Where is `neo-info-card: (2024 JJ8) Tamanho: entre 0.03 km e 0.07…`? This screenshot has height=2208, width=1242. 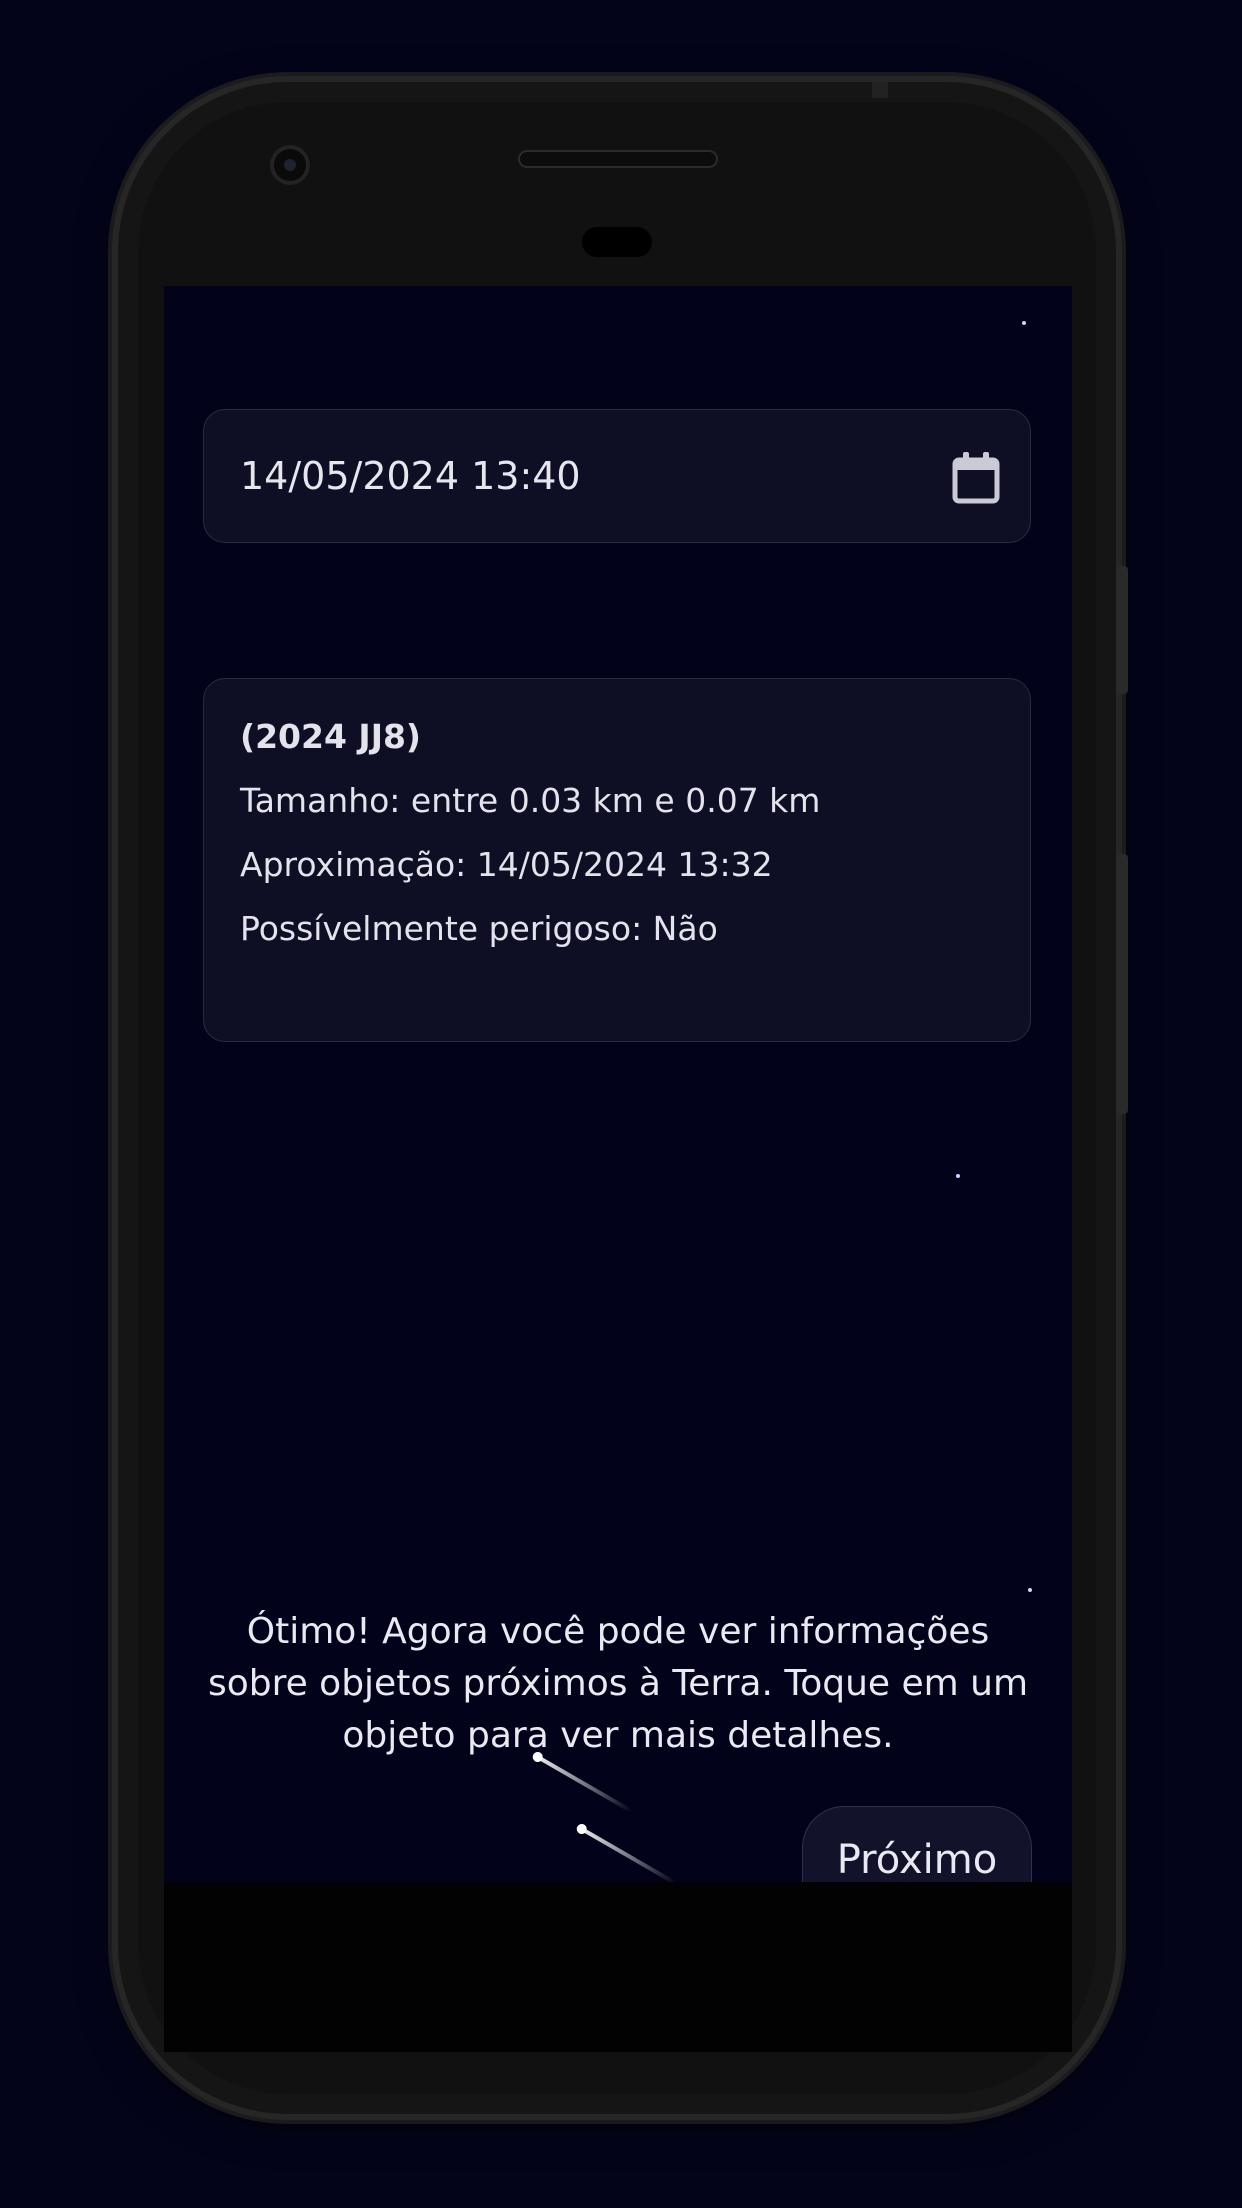 neo-info-card: (2024 JJ8) Tamanho: entre 0.03 km e 0.07… is located at coordinates (617, 860).